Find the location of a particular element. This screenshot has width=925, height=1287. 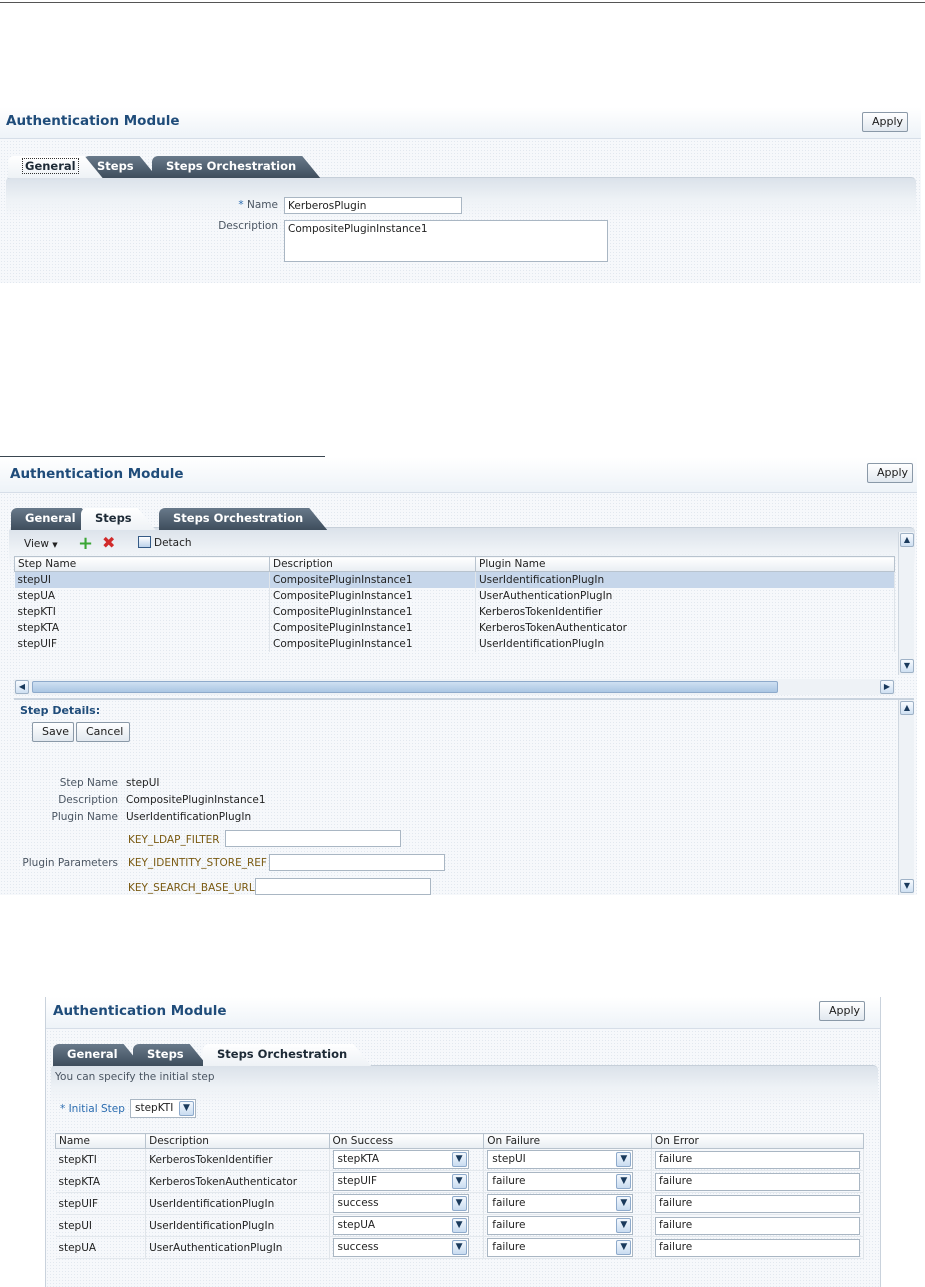

cell-name: stepUA is located at coordinates (101, 1247).